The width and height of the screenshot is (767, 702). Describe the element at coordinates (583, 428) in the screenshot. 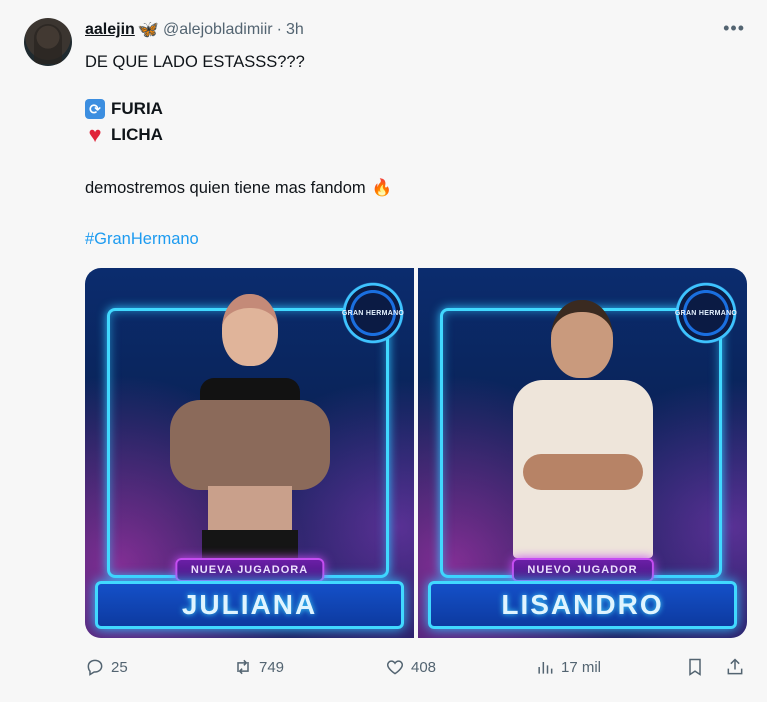

I see `contestant-photo-lisandro` at that location.